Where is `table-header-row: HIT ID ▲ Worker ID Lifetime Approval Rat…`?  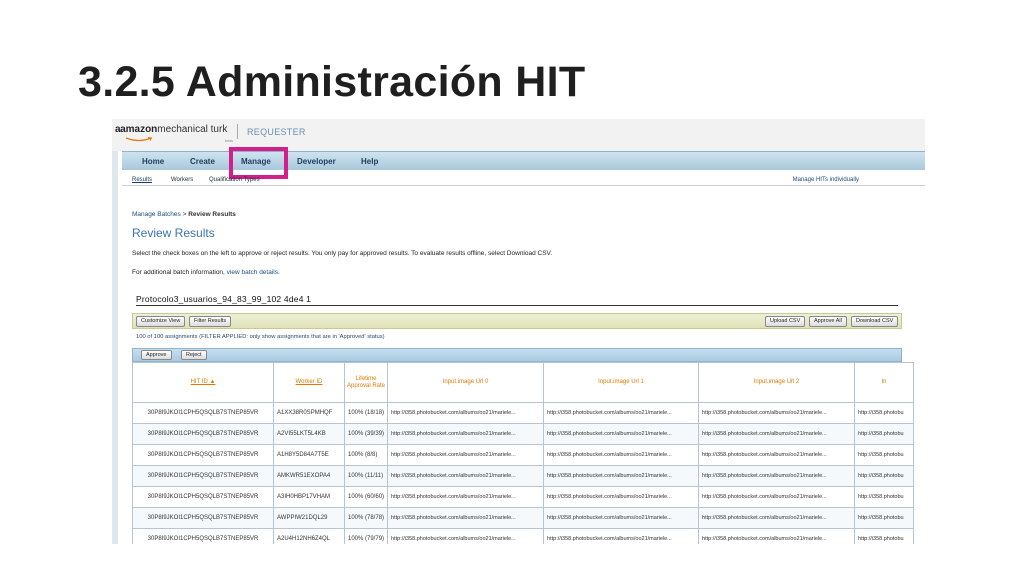 table-header-row: HIT ID ▲ Worker ID Lifetime Approval Rat… is located at coordinates (523, 382).